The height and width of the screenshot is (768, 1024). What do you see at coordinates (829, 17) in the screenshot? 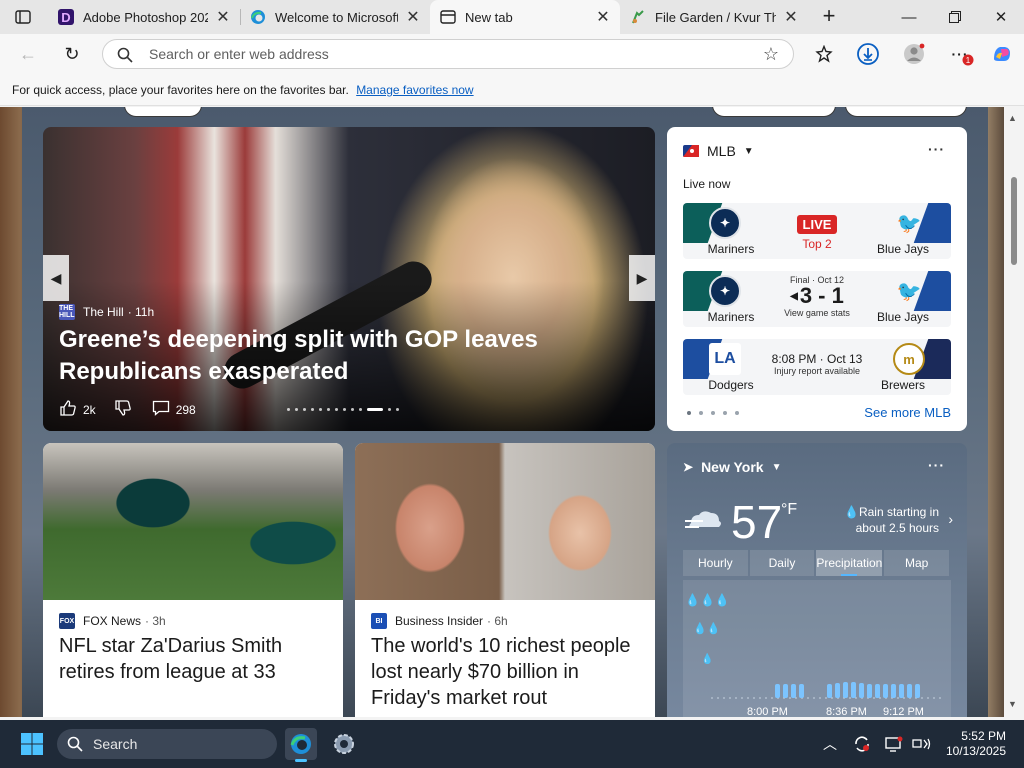
I see `new-tab-button: +` at bounding box center [829, 17].